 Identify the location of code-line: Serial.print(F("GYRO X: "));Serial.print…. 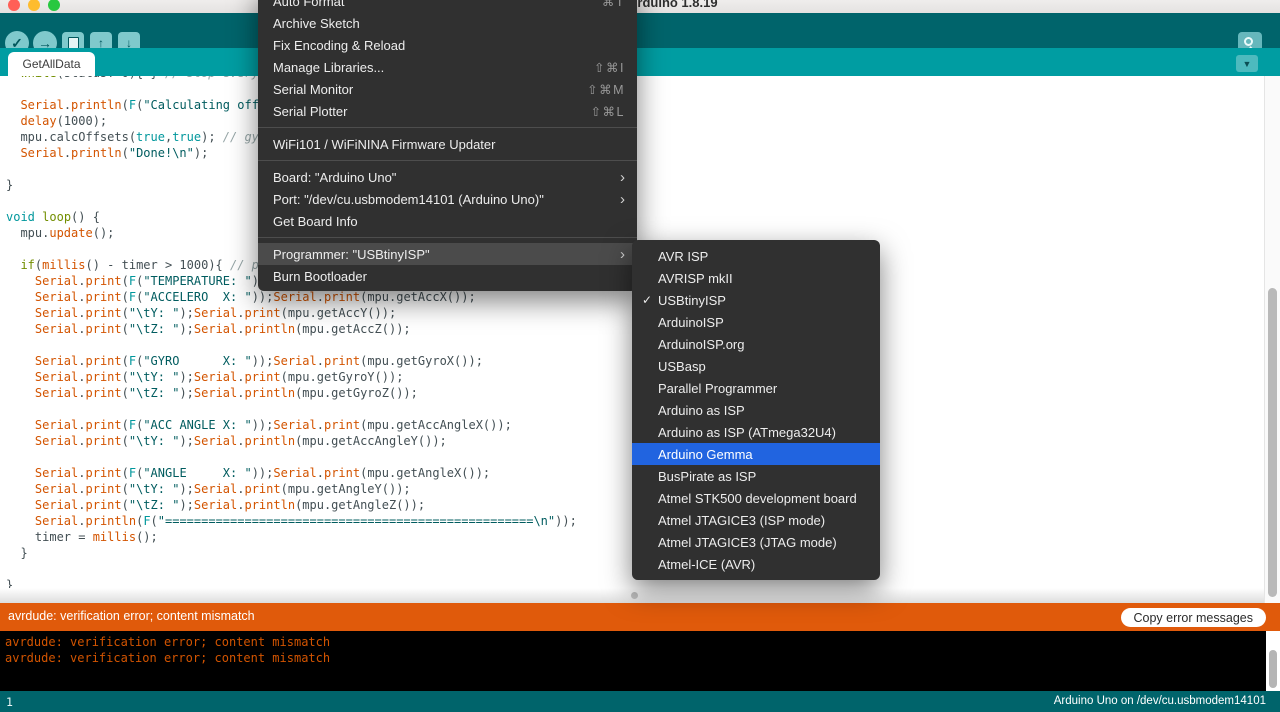
(258, 361).